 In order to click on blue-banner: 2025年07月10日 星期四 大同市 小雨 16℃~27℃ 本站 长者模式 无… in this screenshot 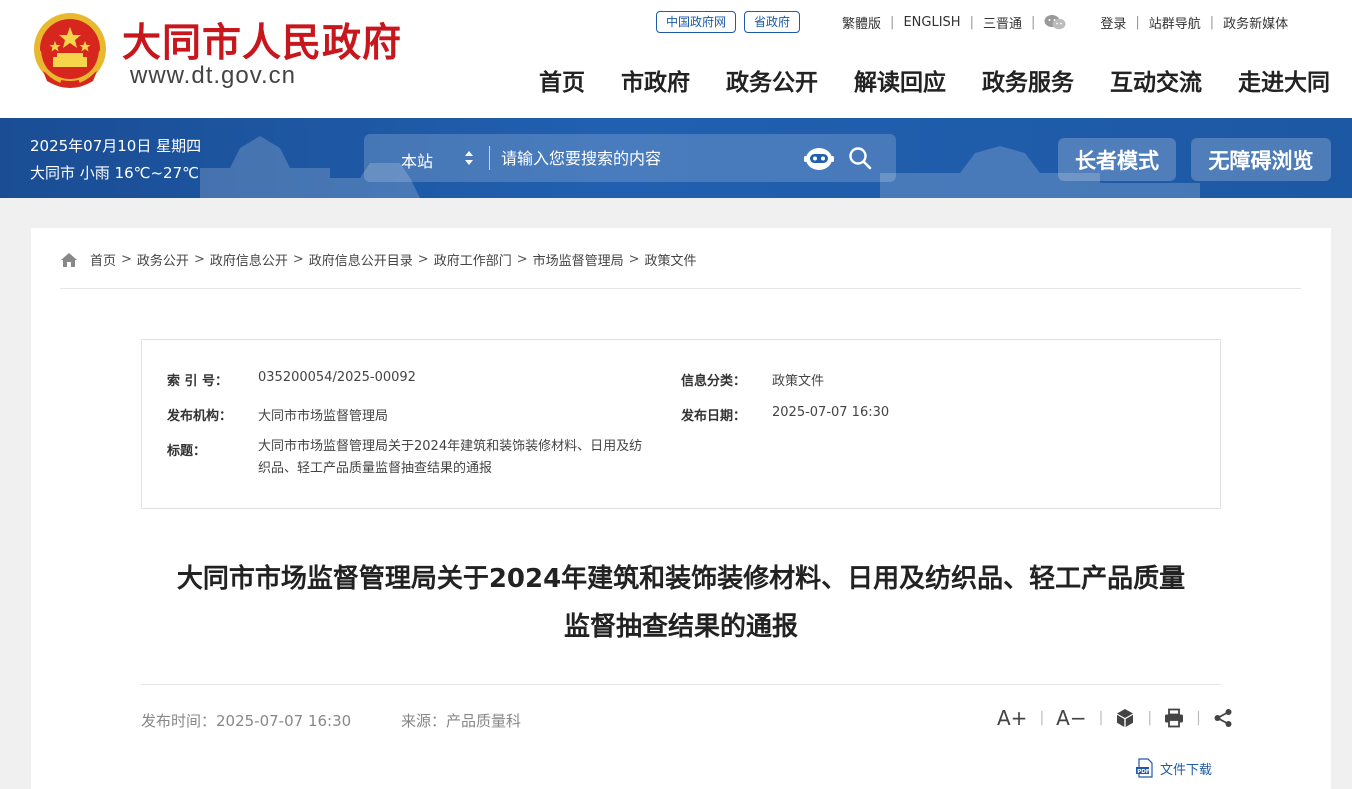, I will do `click(676, 158)`.